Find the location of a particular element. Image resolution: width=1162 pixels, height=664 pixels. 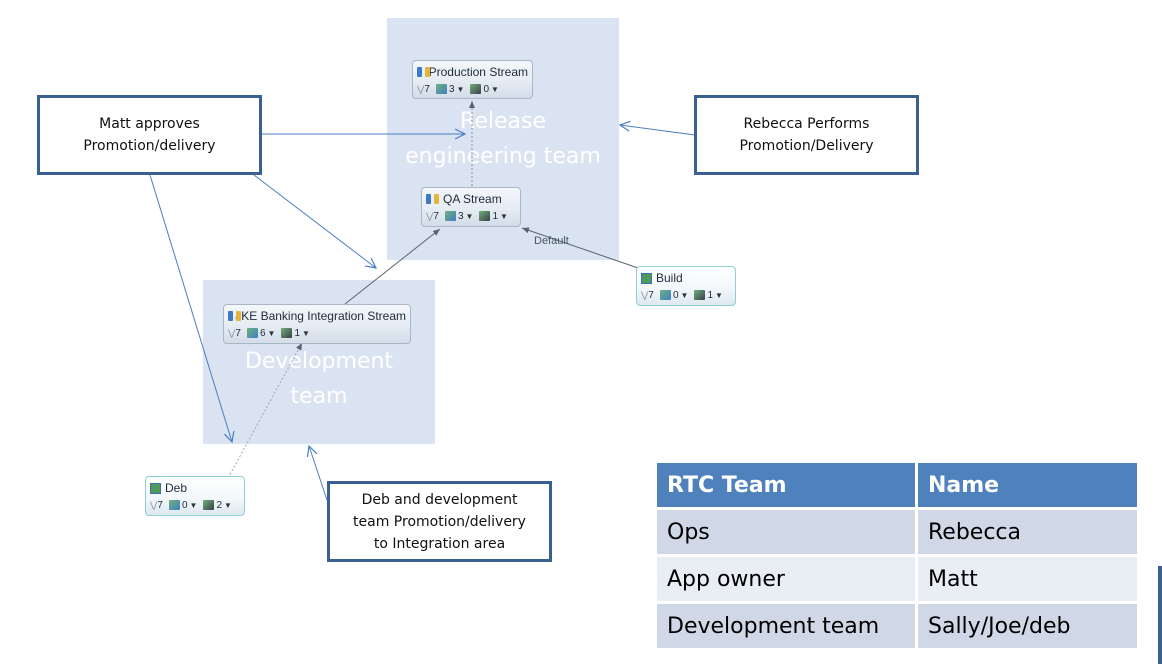

name-cell: Sally/Joe/deb is located at coordinates (1029, 627).